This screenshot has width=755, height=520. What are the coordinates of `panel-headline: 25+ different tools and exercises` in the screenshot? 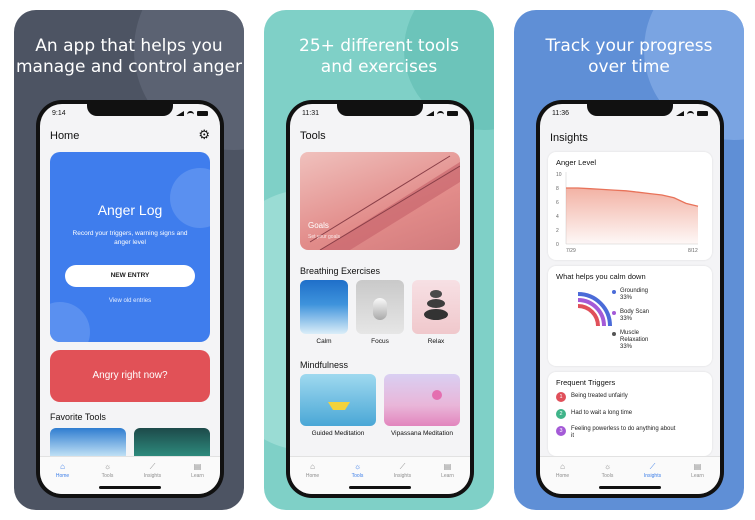 It's located at (379, 57).